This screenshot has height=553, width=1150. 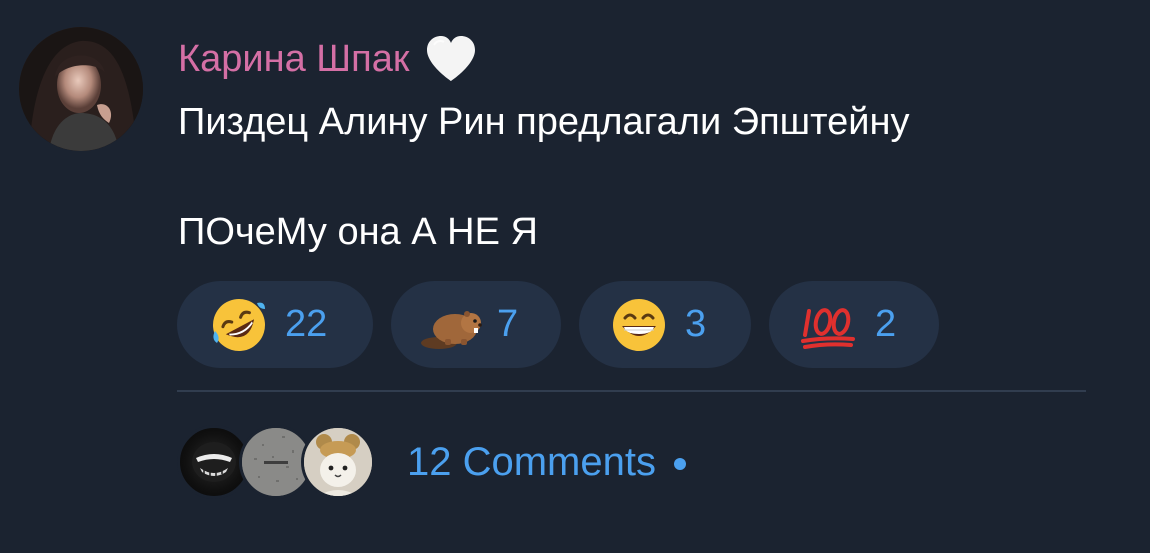 I want to click on message-line-2: ПОчеМу она А НЕ Я, so click(x=358, y=232).